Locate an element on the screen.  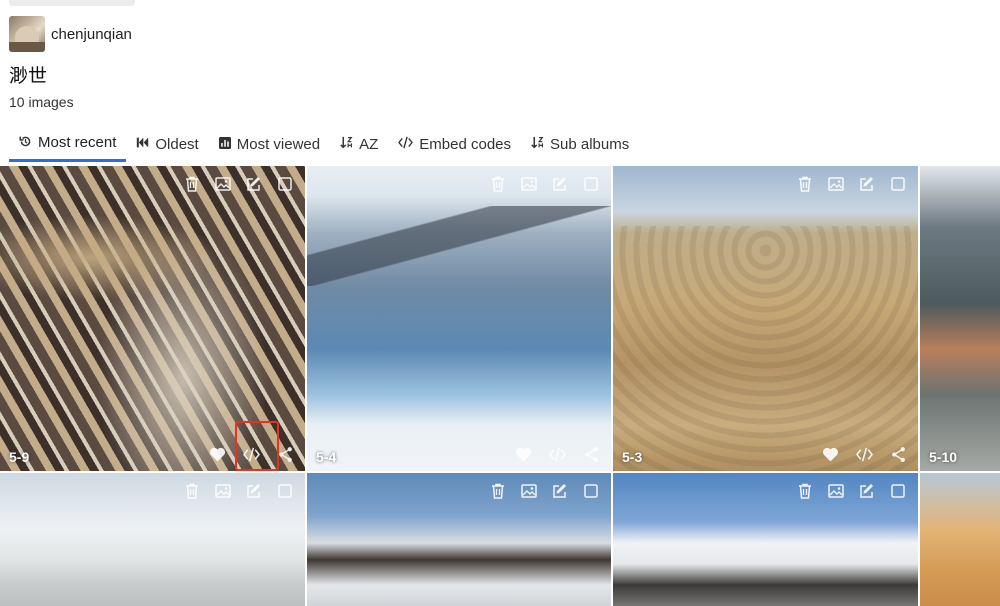
owner-name: chenjunqian is located at coordinates (91, 34).